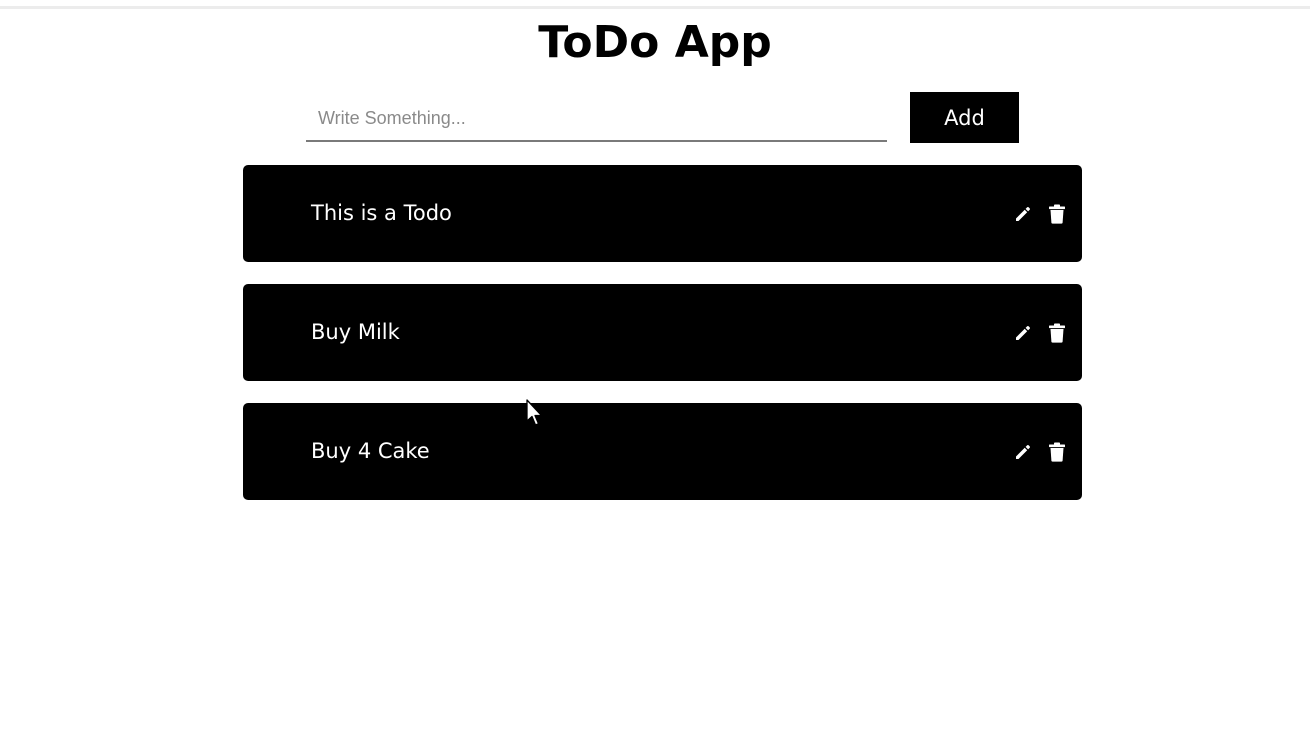  Describe the element at coordinates (662, 332) in the screenshot. I see `todo-item: Buy Milk` at that location.